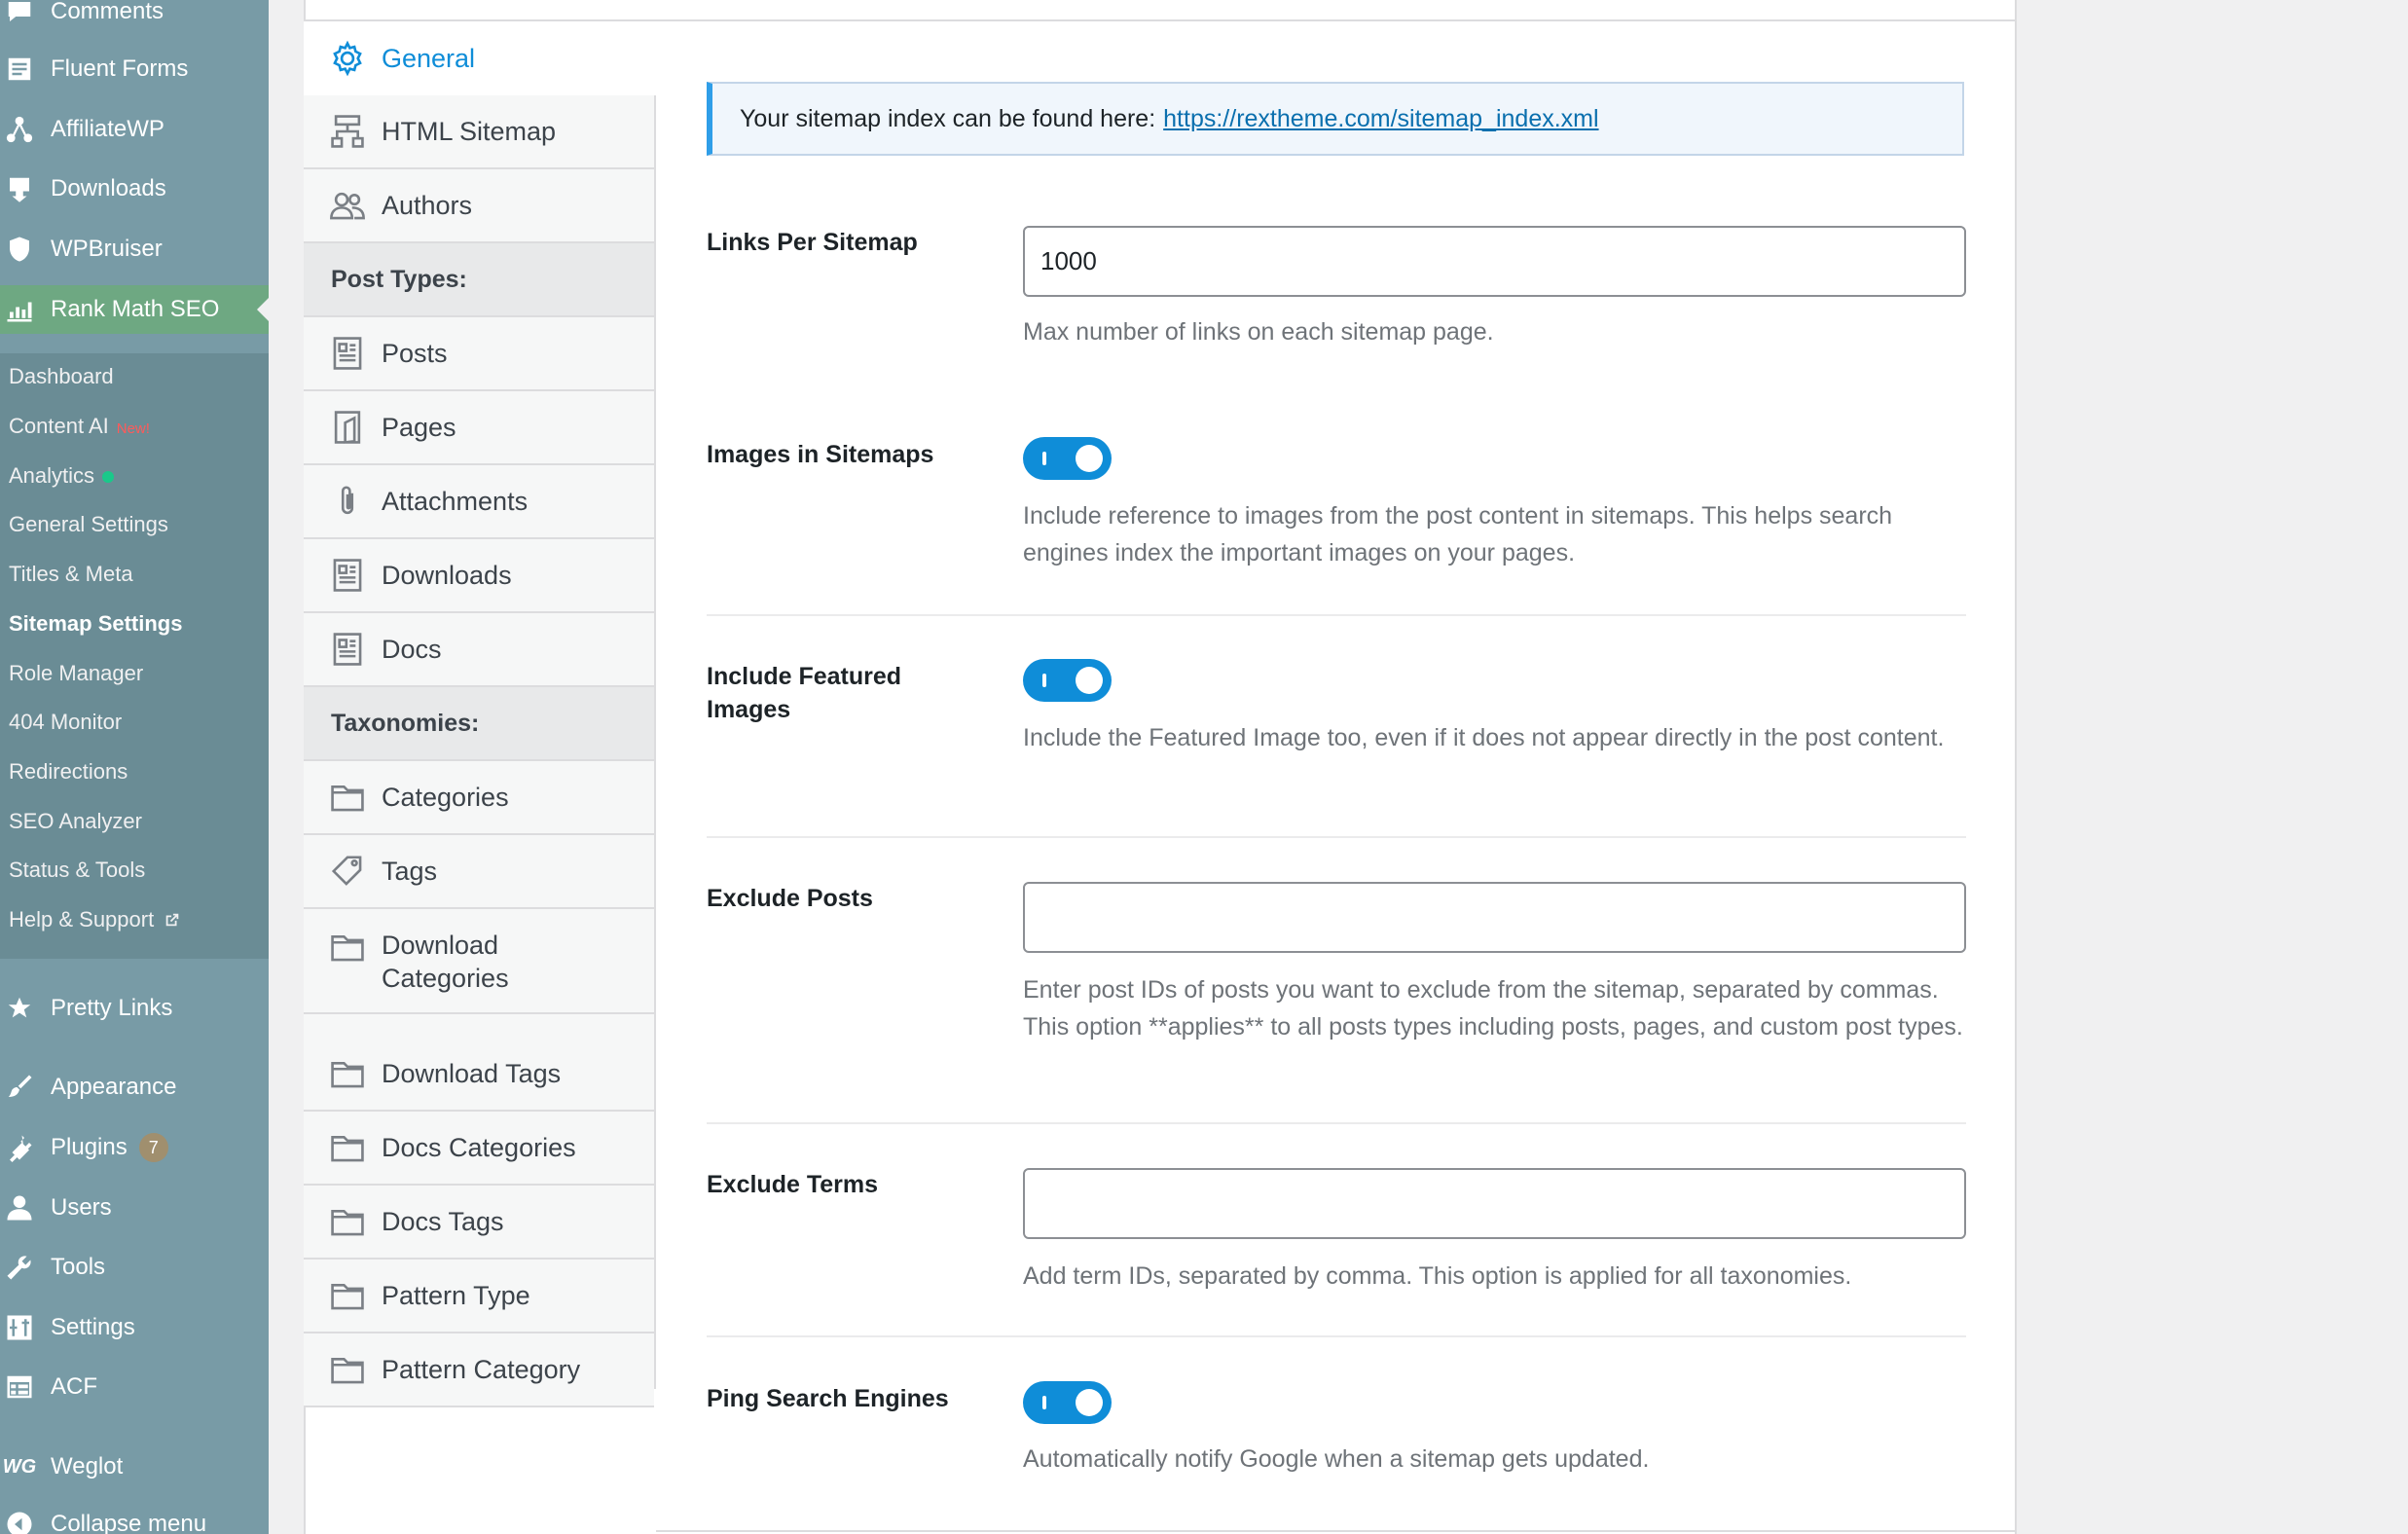  I want to click on menu-item-rank-math-seo: Rank Math SEO, so click(134, 309).